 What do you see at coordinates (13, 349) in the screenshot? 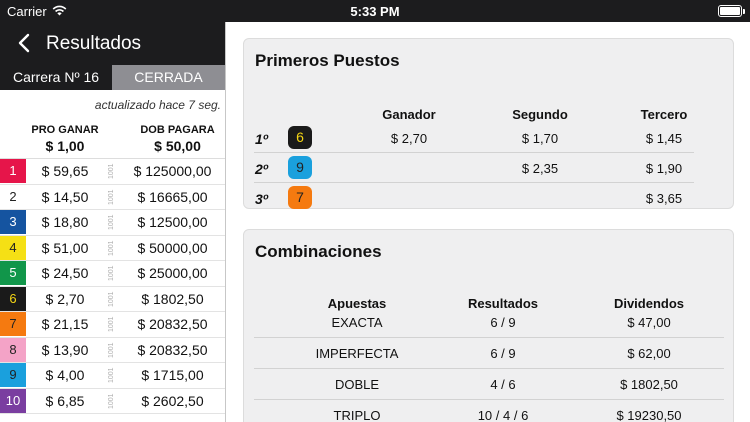
I see `runner-number-badge: 8` at bounding box center [13, 349].